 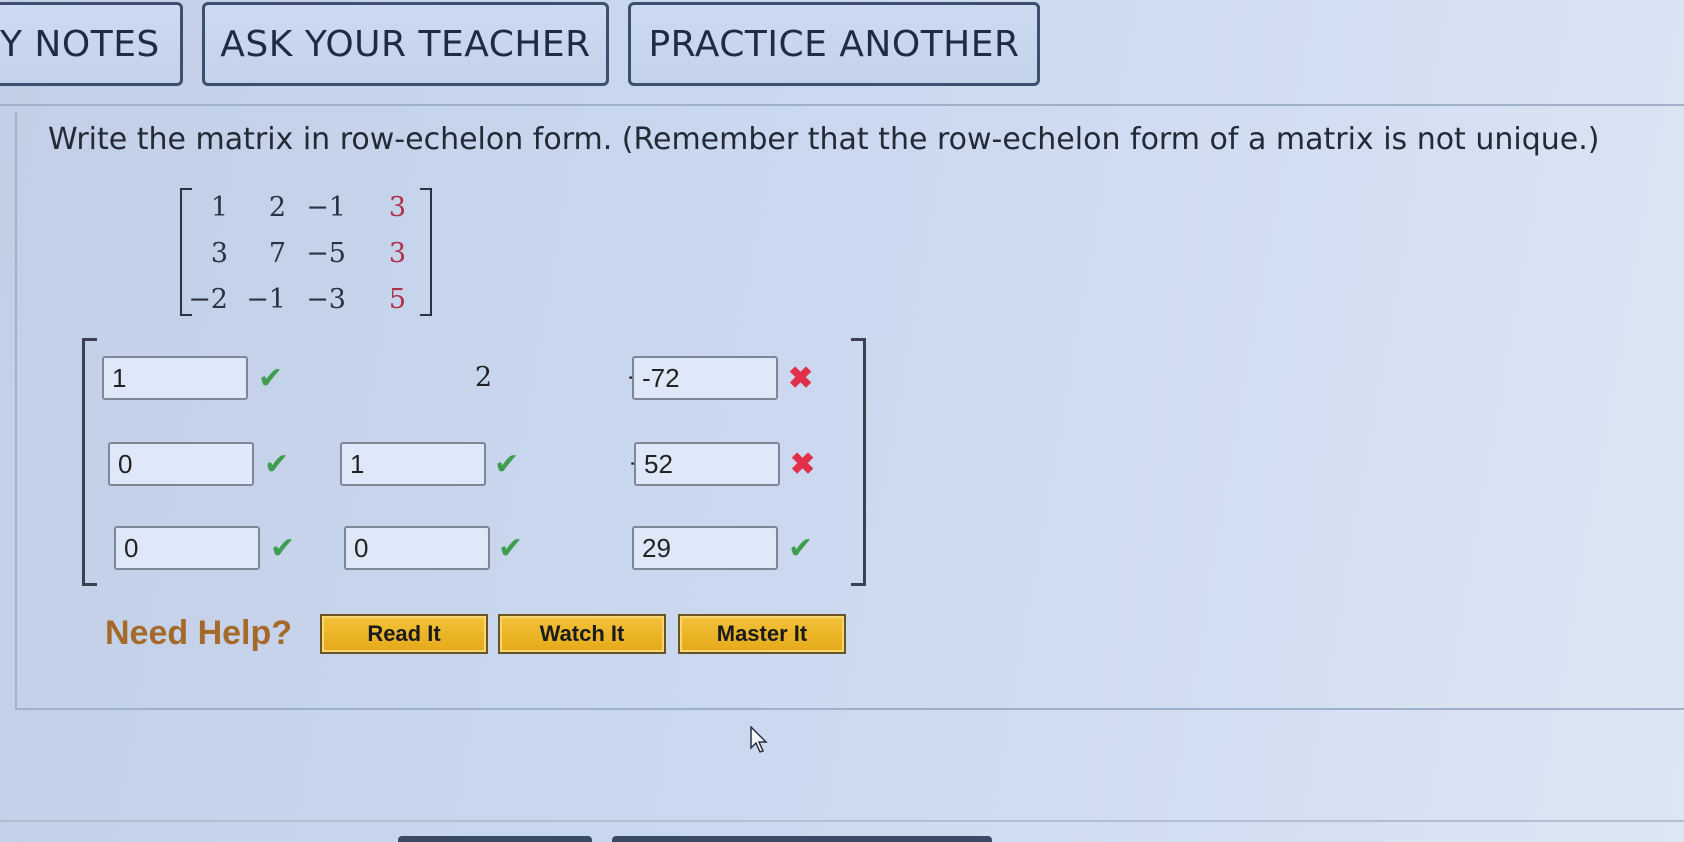 I want to click on need-help-label: Need Help?, so click(x=199, y=633).